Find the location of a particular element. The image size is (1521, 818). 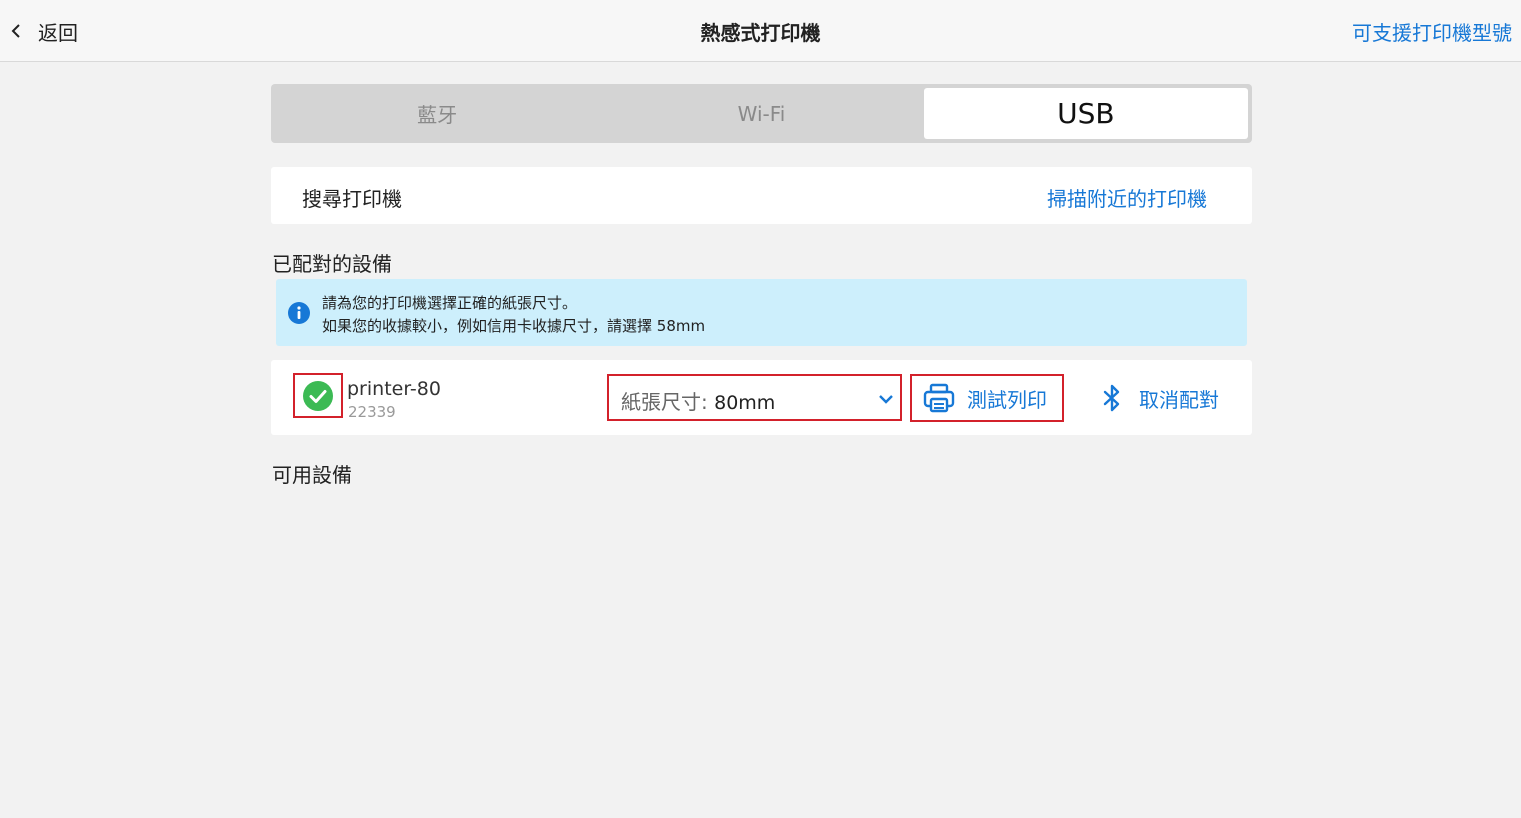

scan-nearby-printers-link: 掃描附近的打印機 is located at coordinates (1127, 197).